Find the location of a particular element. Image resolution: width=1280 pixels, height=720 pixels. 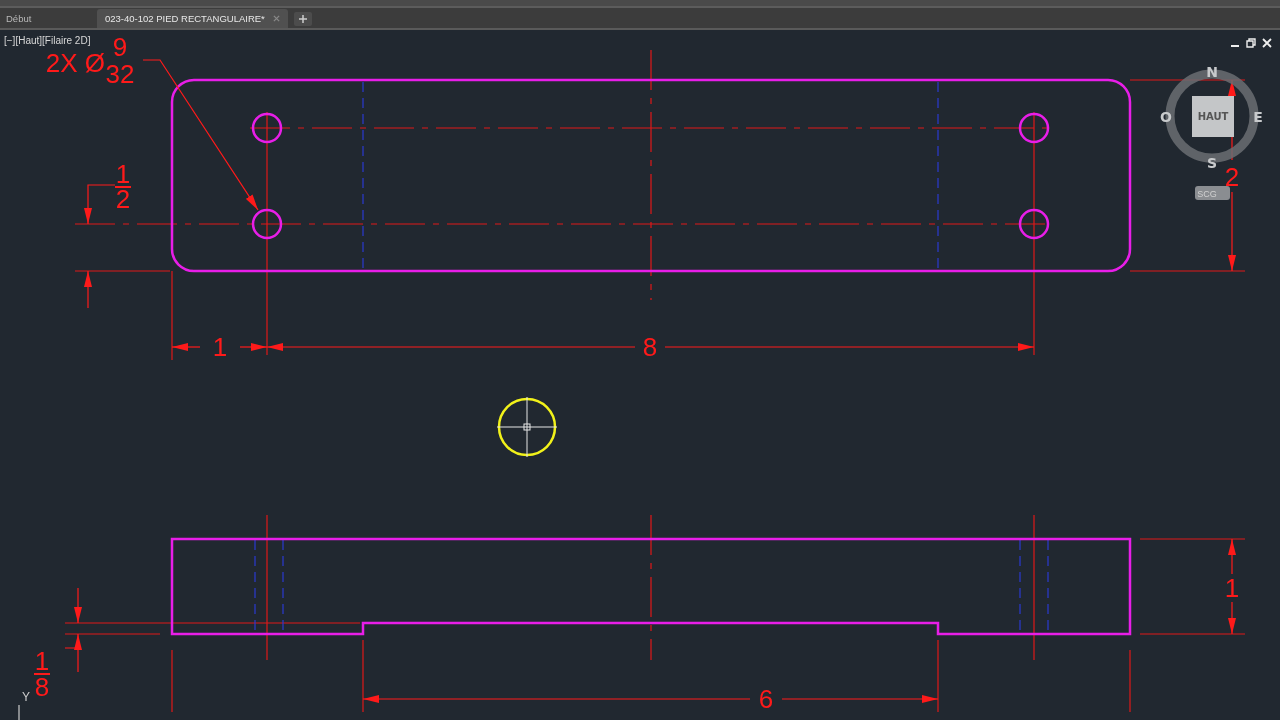

viewcube-label: HAUT is located at coordinates (1213, 116).